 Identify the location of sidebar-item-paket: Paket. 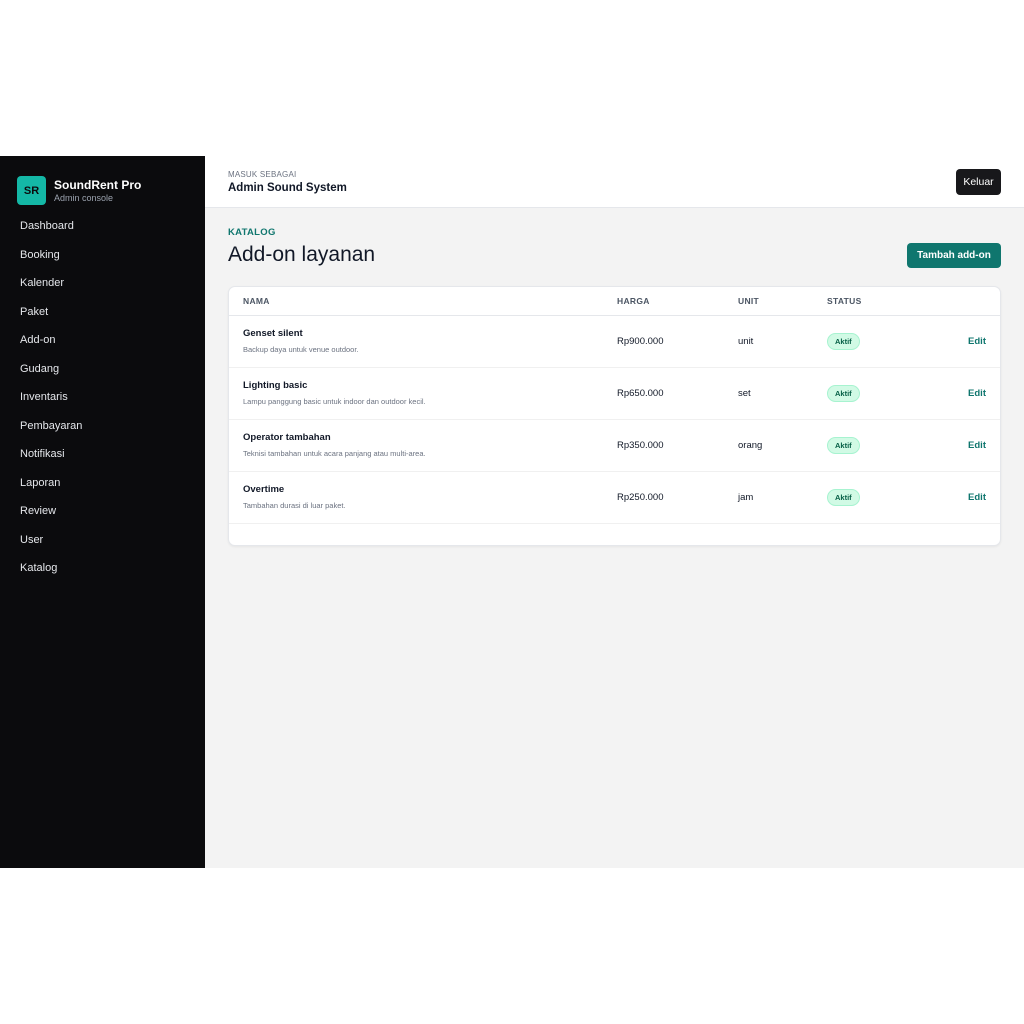
(102, 312).